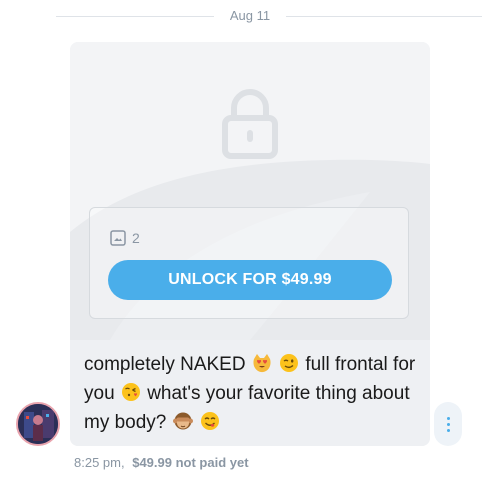  Describe the element at coordinates (130, 392) in the screenshot. I see `face-blowing-kiss-emoji` at that location.